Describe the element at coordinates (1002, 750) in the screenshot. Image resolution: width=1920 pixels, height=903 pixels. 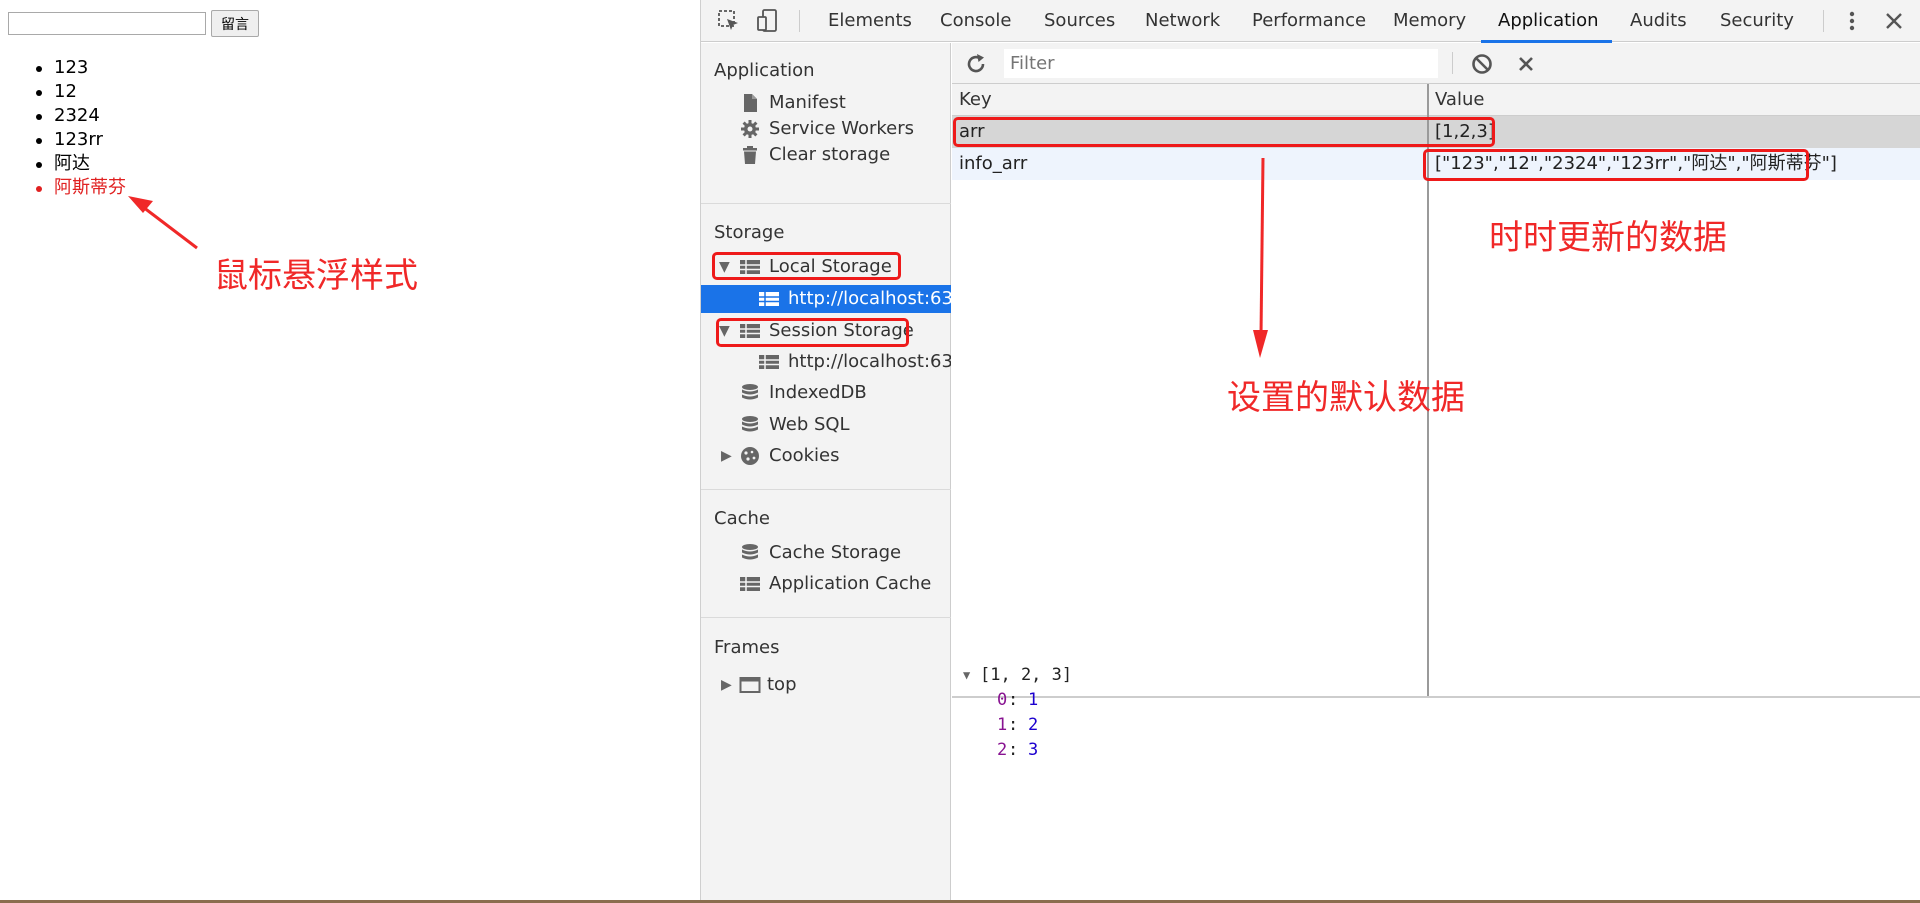
I see `preview-entry-index: 2` at that location.